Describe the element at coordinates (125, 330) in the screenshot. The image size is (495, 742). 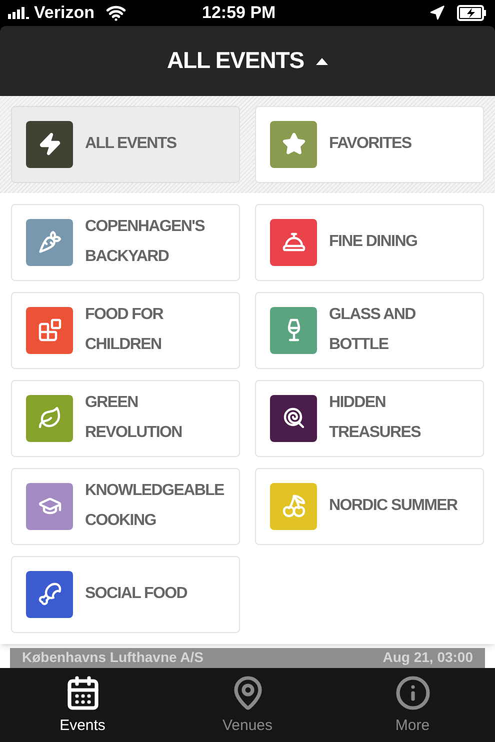
I see `category-card: FOOD FOR CHILDREN` at that location.